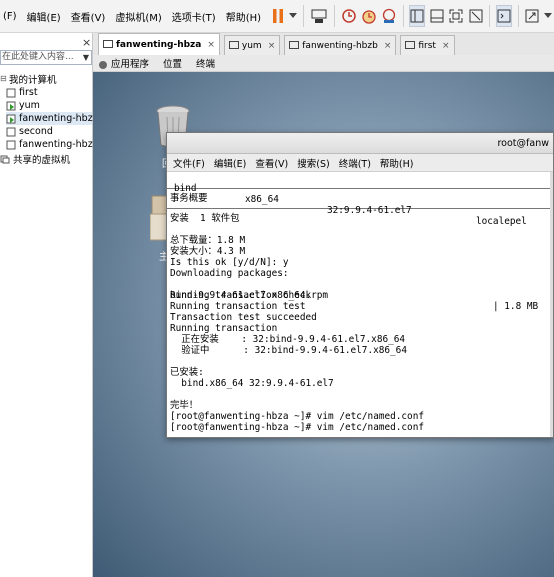 The height and width of the screenshot is (577, 554). What do you see at coordinates (501, 221) in the screenshot?
I see `pkg-repo: localepel` at bounding box center [501, 221].